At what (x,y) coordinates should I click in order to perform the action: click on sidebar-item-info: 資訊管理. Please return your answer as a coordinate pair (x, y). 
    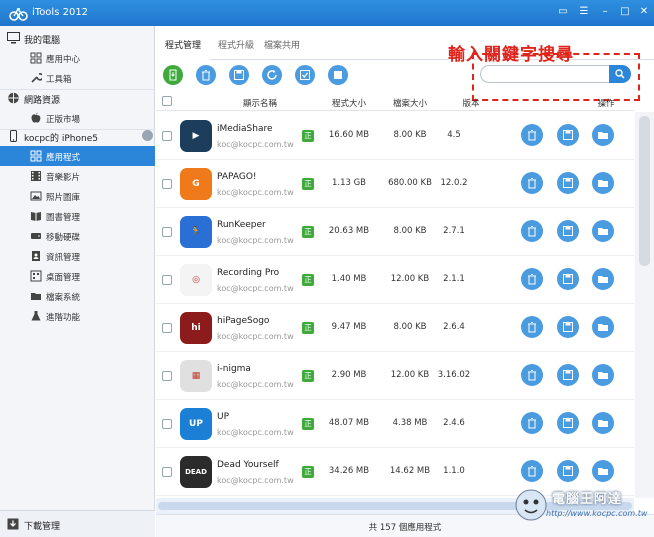
    Looking at the image, I should click on (77, 256).